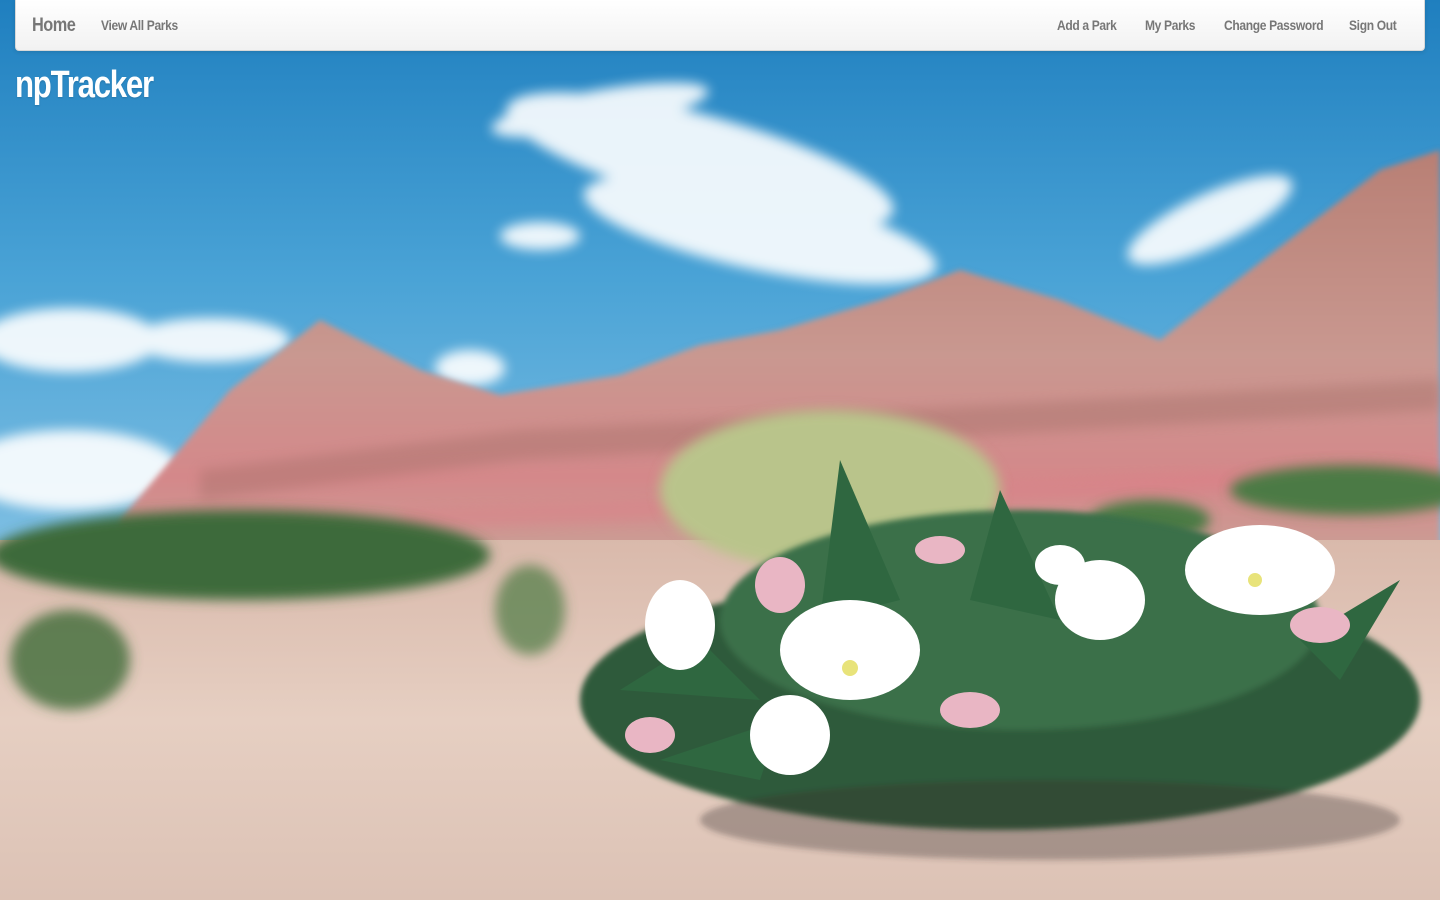 This screenshot has height=900, width=1440. I want to click on nav-view-all-parks: View All Parks, so click(139, 25).